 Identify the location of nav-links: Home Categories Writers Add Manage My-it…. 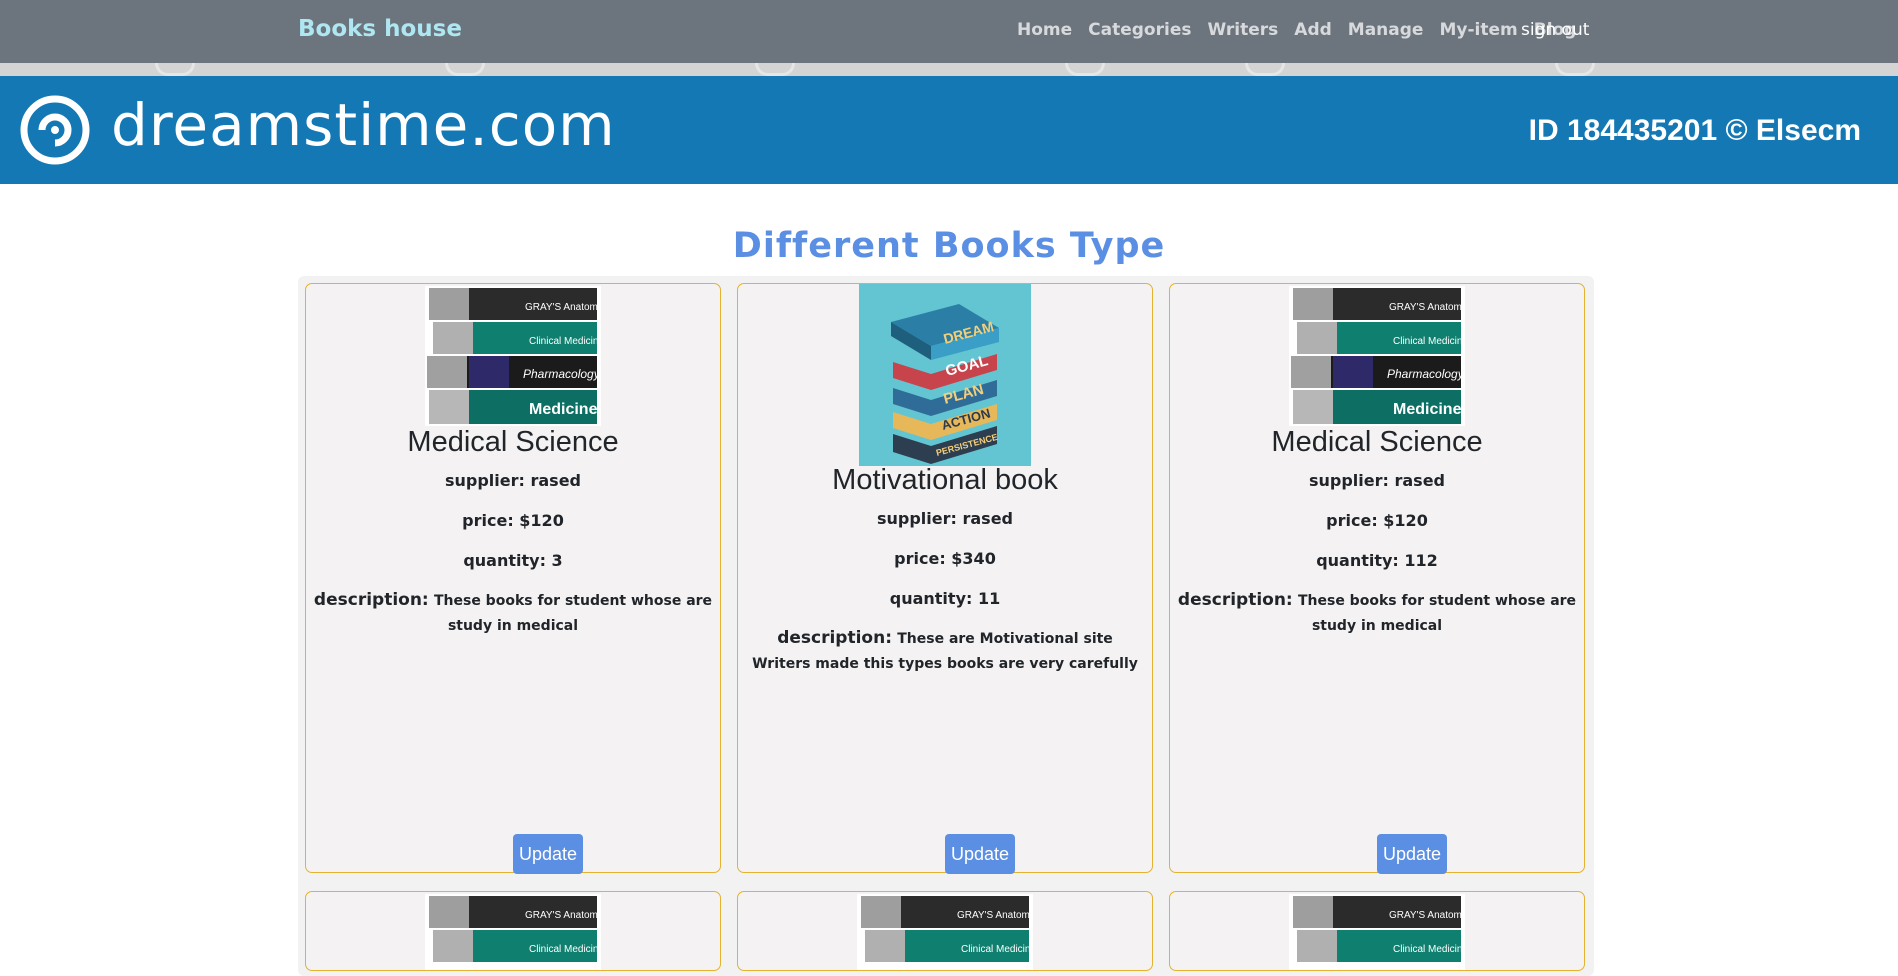
(1296, 32).